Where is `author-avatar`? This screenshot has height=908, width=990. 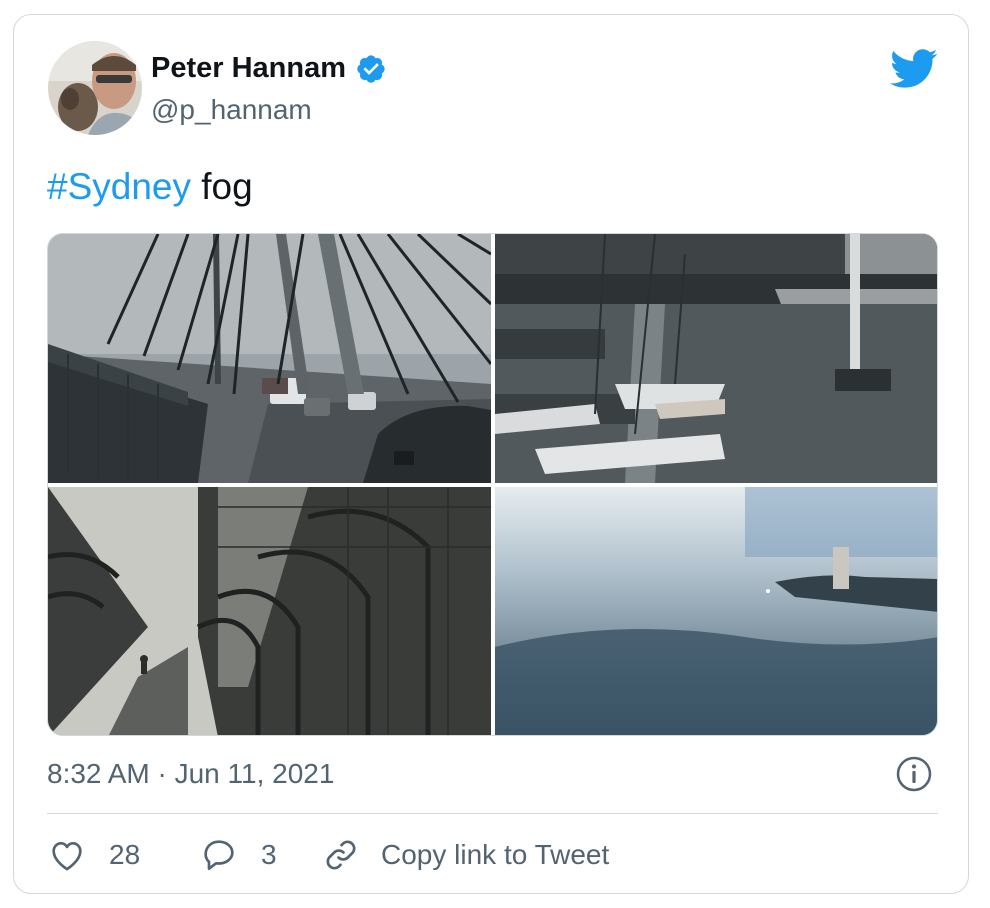
author-avatar is located at coordinates (95, 88).